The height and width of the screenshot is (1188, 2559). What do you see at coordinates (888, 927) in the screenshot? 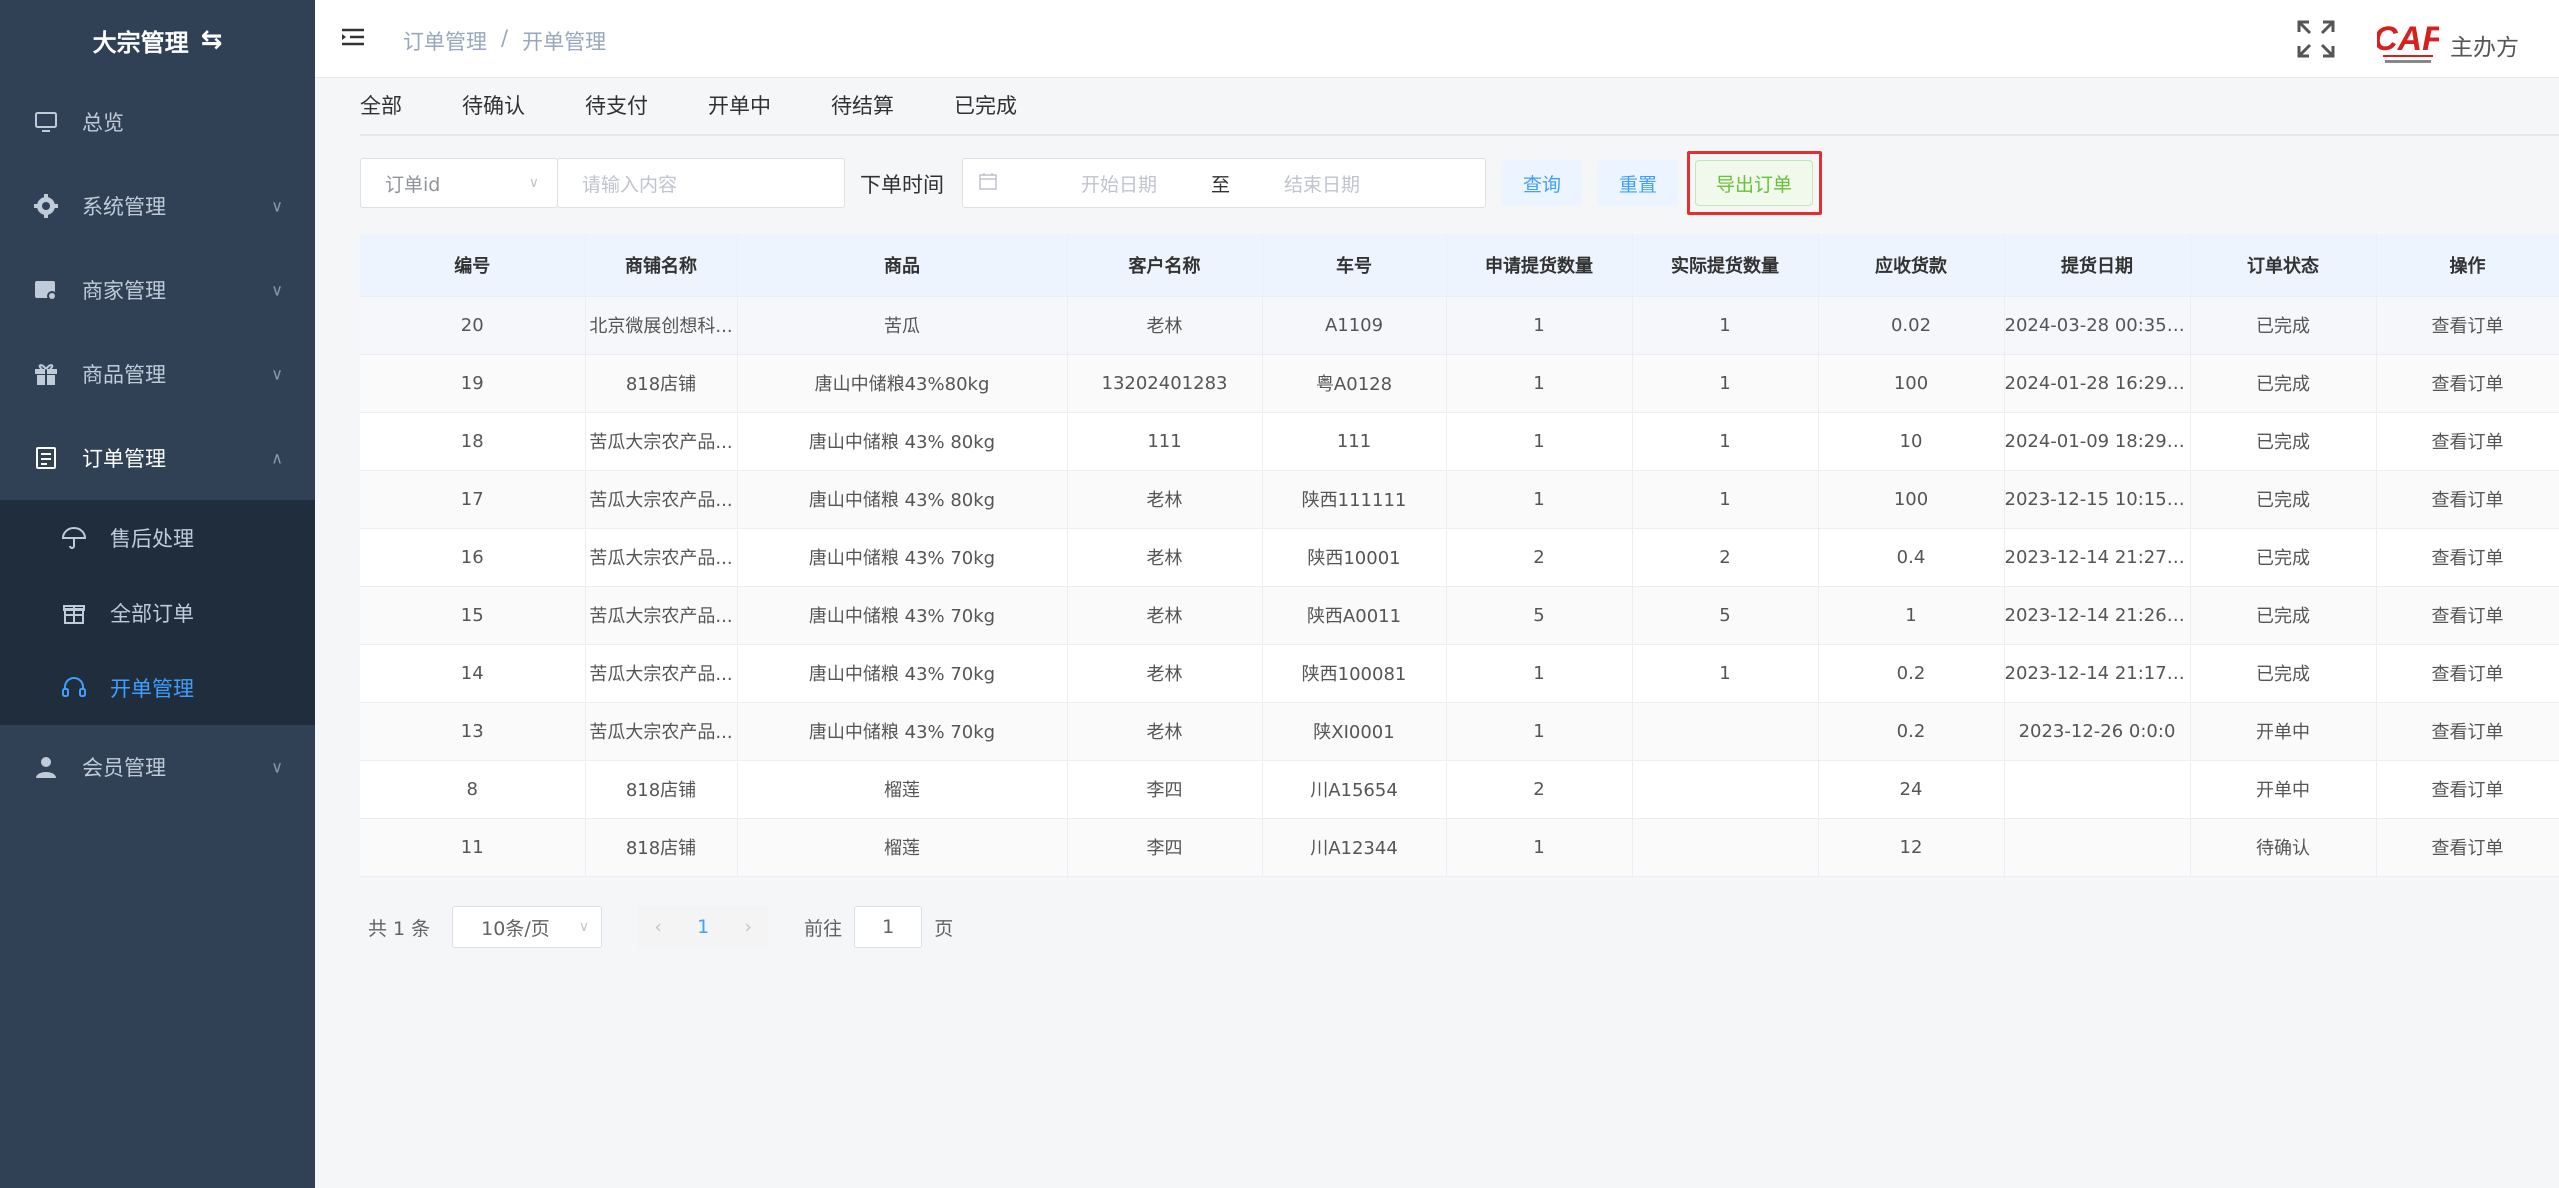
I see `goto-page-input: 1` at bounding box center [888, 927].